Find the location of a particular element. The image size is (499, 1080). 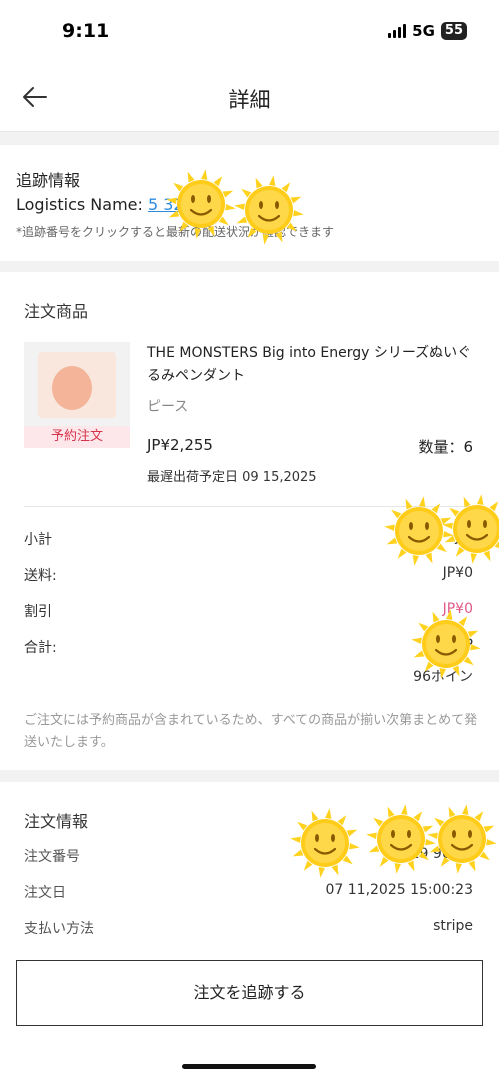

status-indicators: 5G 55 is located at coordinates (427, 31).